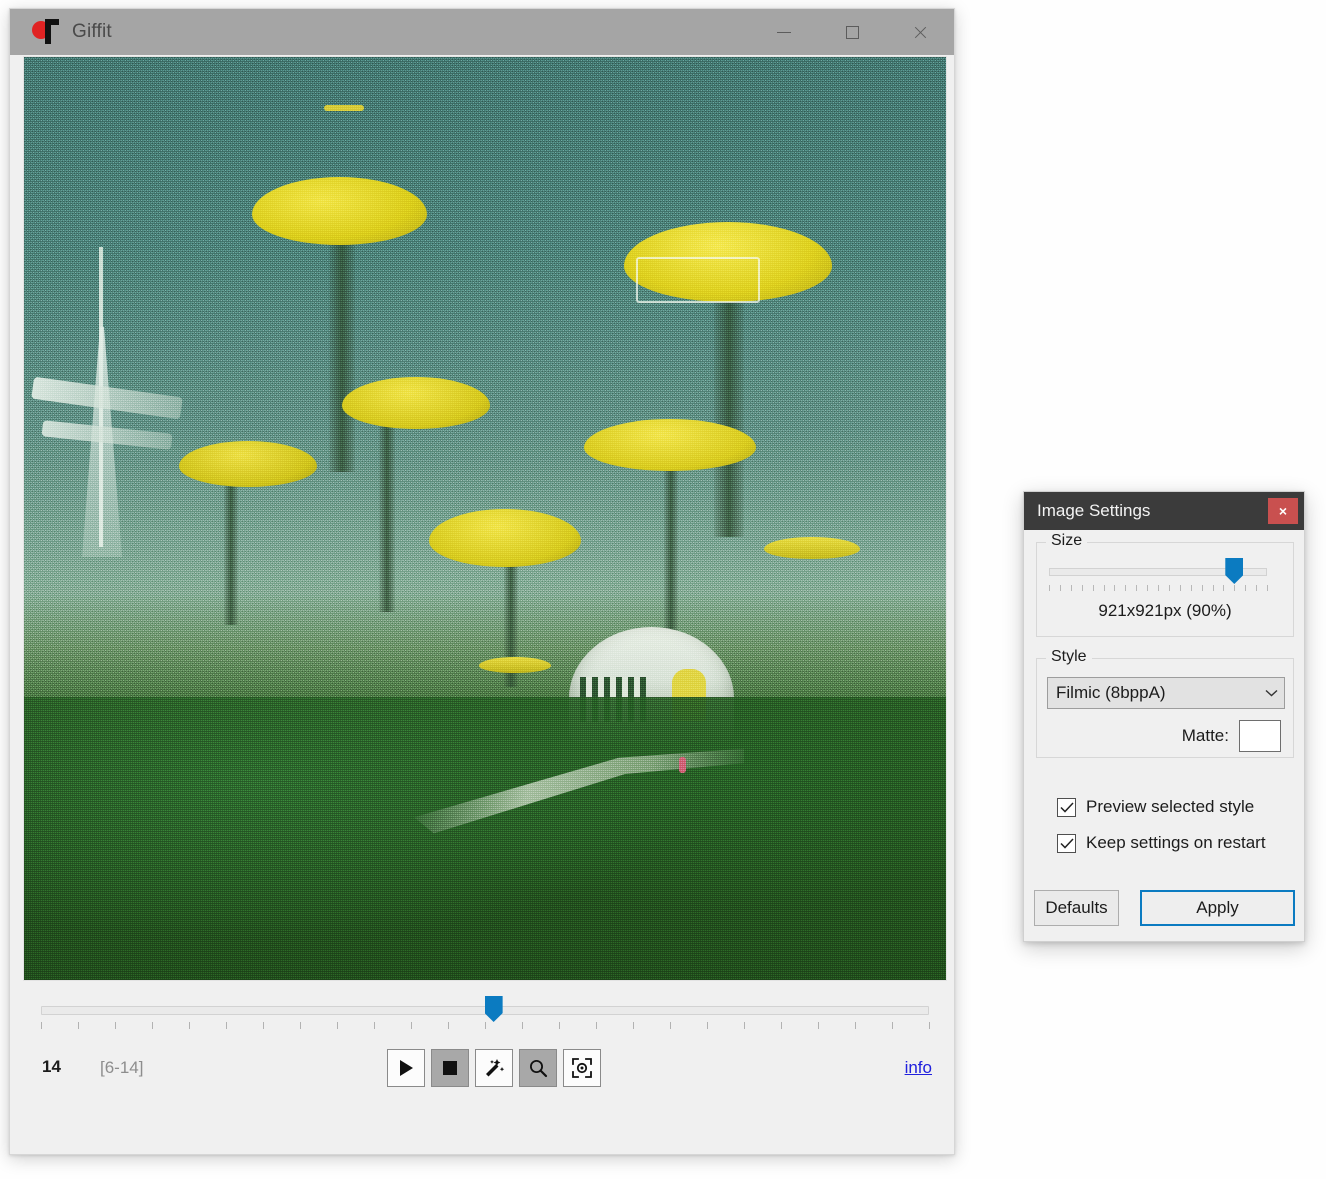 This screenshot has height=1179, width=1326. I want to click on window-titlebar: Giffit, so click(482, 32).